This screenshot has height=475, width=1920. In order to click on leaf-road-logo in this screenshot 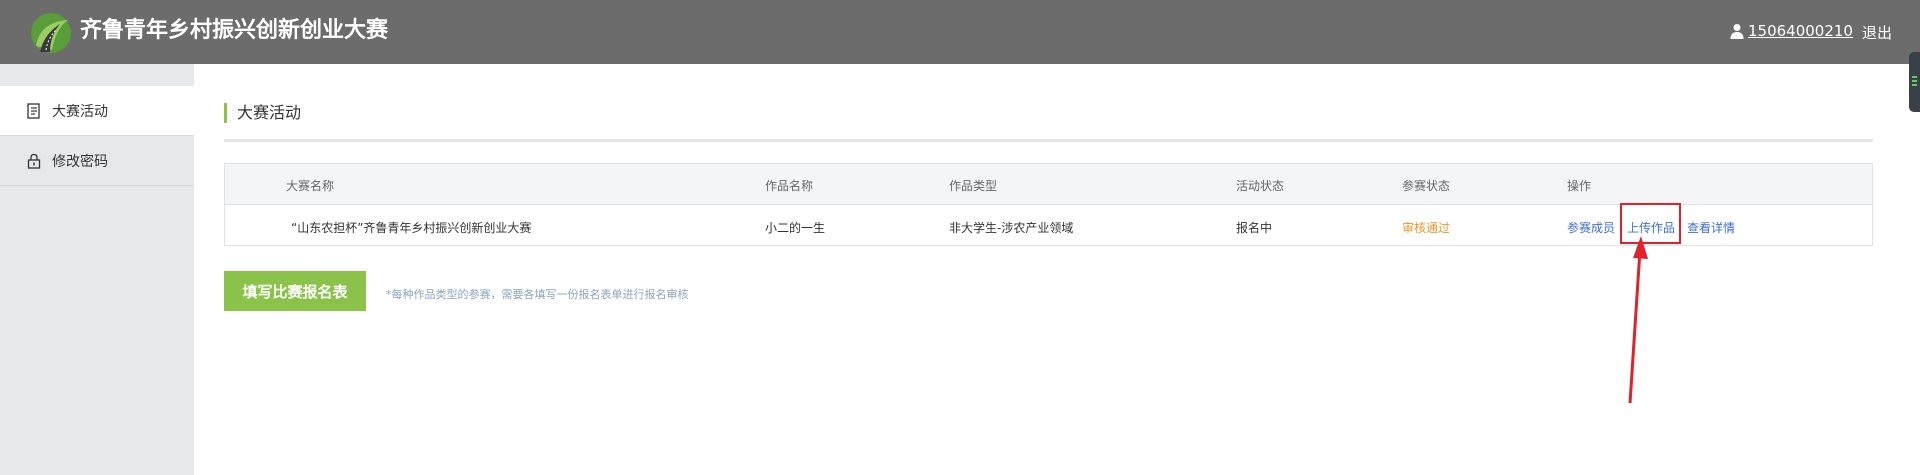, I will do `click(51, 33)`.